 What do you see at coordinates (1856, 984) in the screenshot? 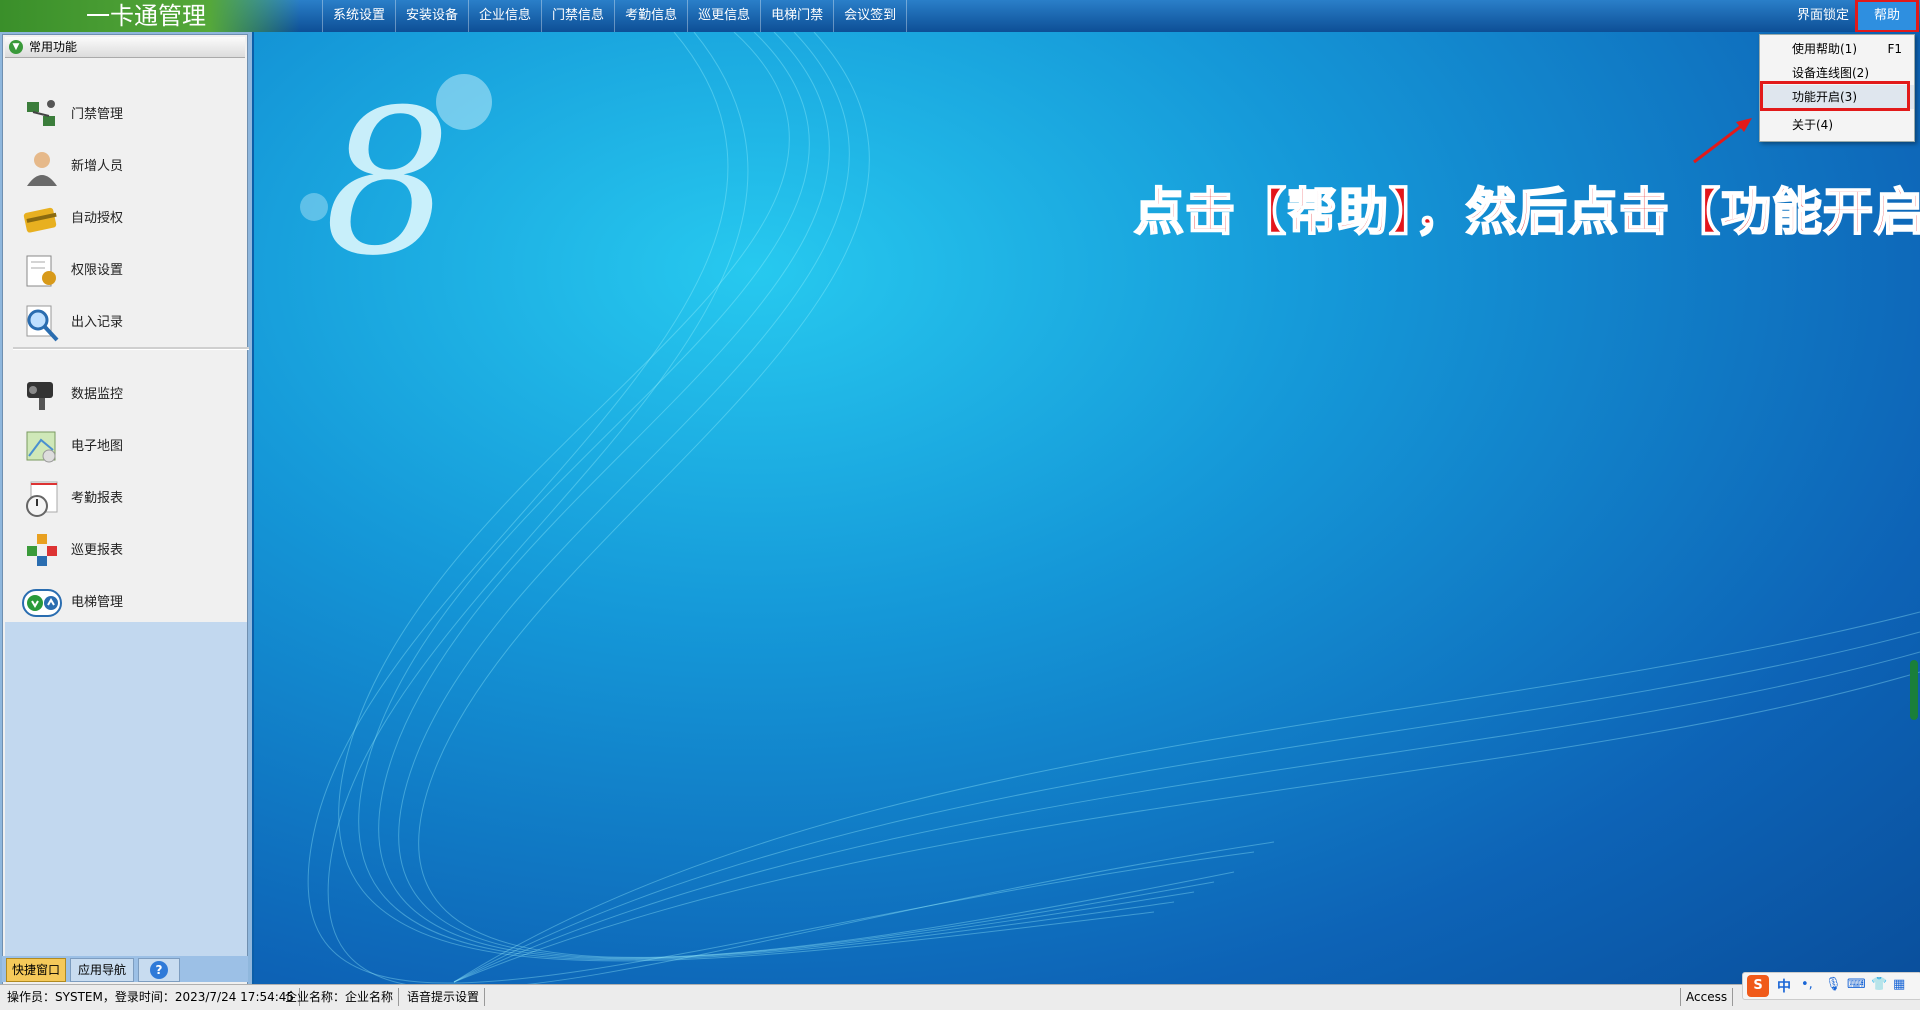
I see `keyboard-icon: ⌨` at bounding box center [1856, 984].